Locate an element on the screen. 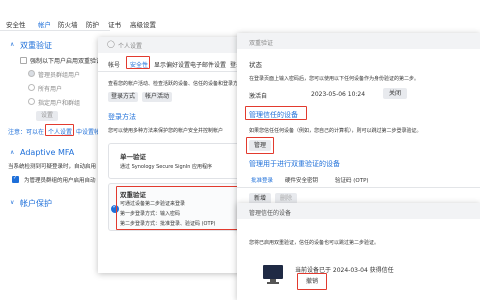 Image resolution: width=480 pixels, height=300 pixels. tab-security: 安全性 is located at coordinates (16, 24).